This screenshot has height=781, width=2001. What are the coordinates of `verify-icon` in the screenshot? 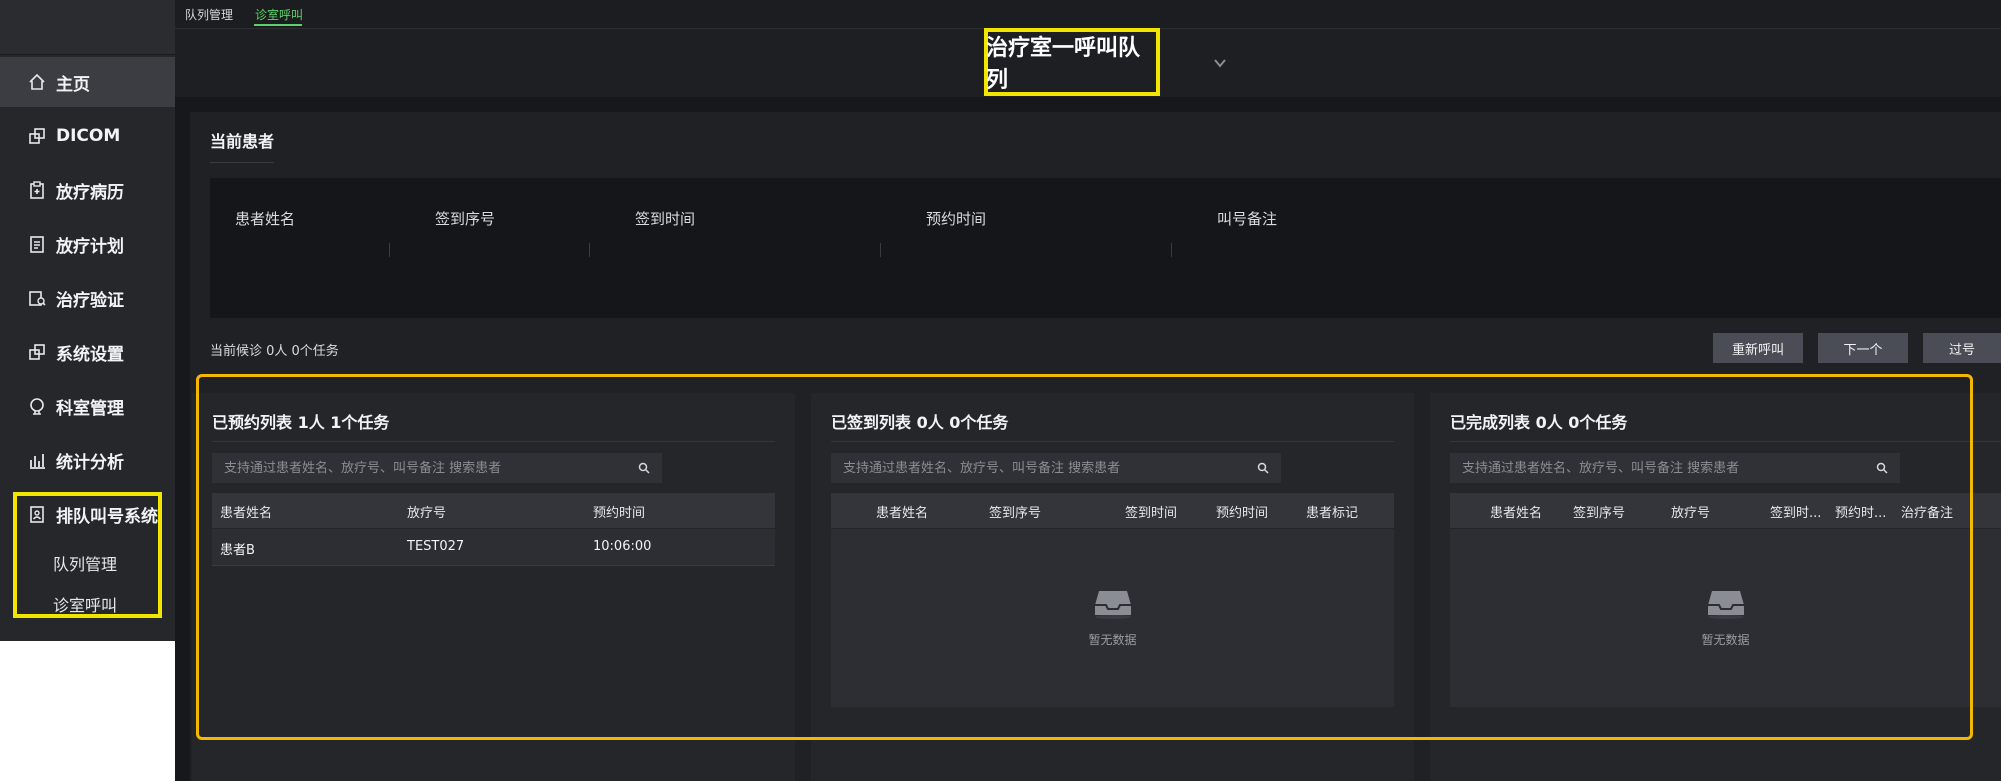 It's located at (37, 298).